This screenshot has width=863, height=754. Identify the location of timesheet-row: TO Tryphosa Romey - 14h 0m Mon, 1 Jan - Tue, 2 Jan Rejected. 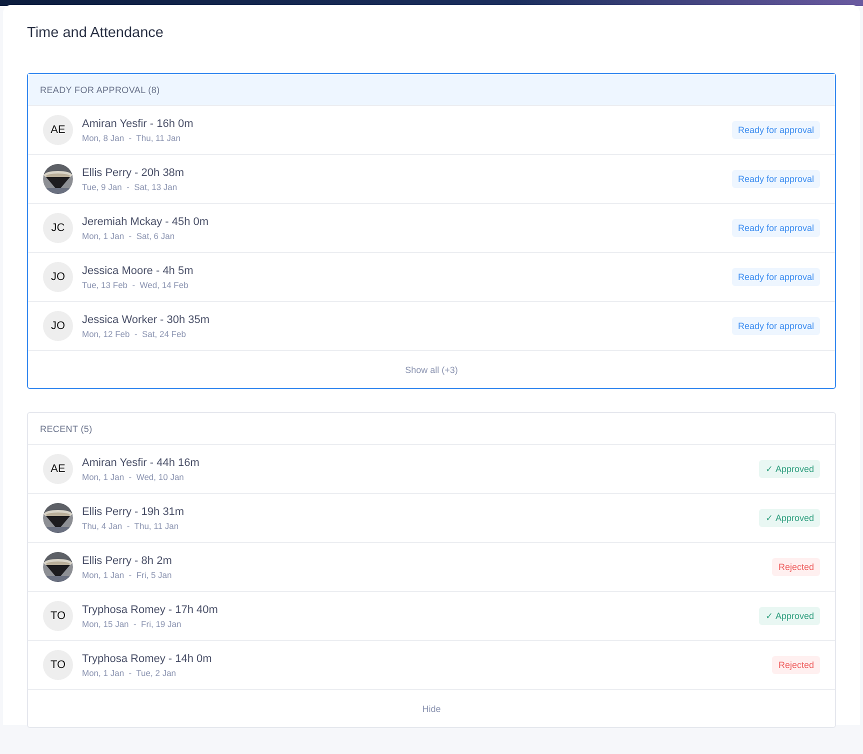
(431, 665).